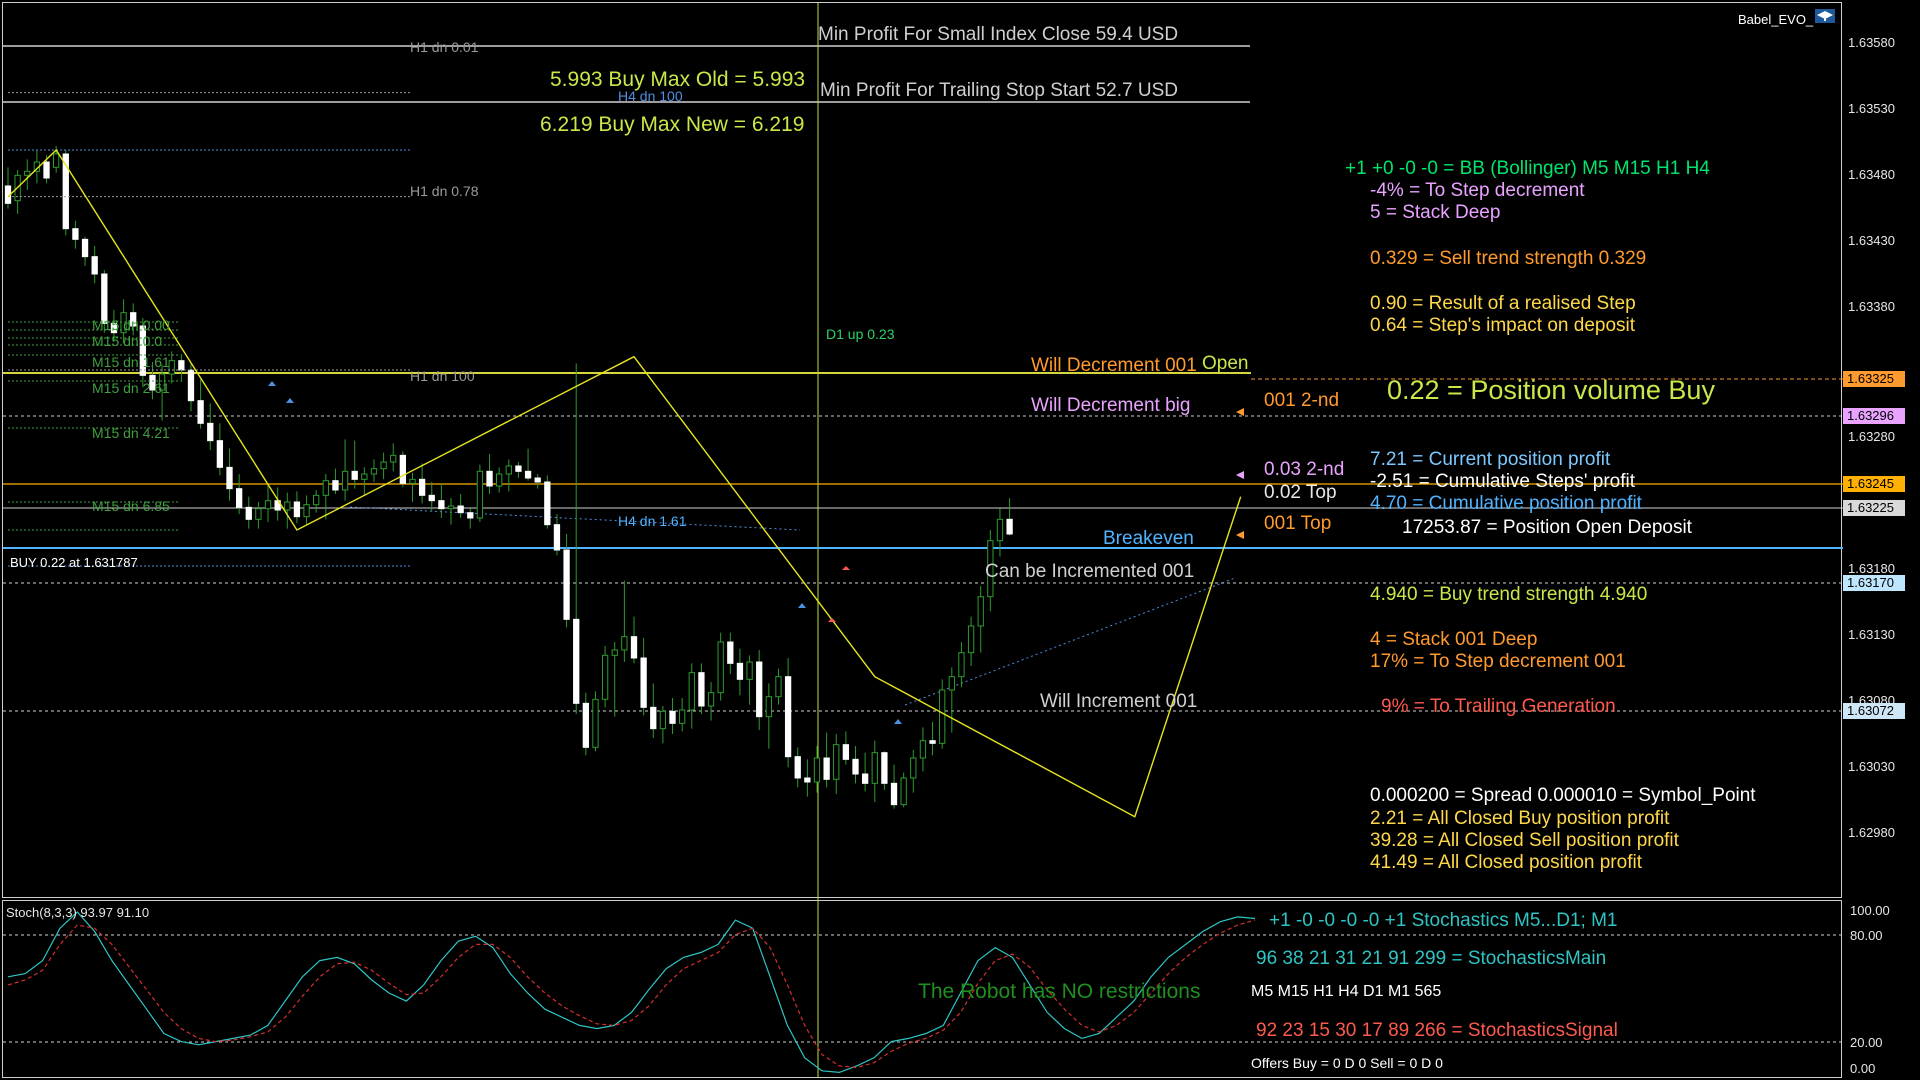  Describe the element at coordinates (1304, 469) in the screenshot. I see `second-003: 0.03 2-nd` at that location.